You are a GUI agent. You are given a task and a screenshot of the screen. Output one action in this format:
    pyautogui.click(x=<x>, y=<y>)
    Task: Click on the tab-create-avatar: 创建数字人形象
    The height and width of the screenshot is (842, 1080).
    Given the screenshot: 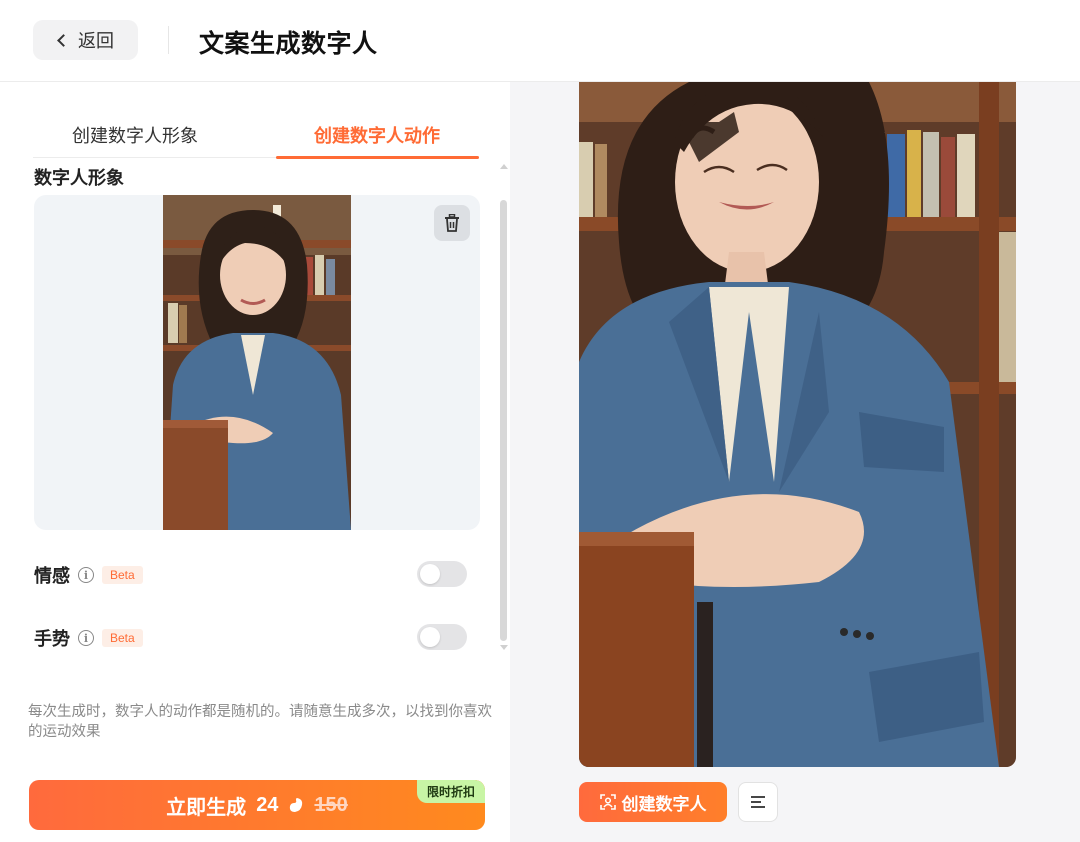 What is the action you would take?
    pyautogui.click(x=135, y=135)
    